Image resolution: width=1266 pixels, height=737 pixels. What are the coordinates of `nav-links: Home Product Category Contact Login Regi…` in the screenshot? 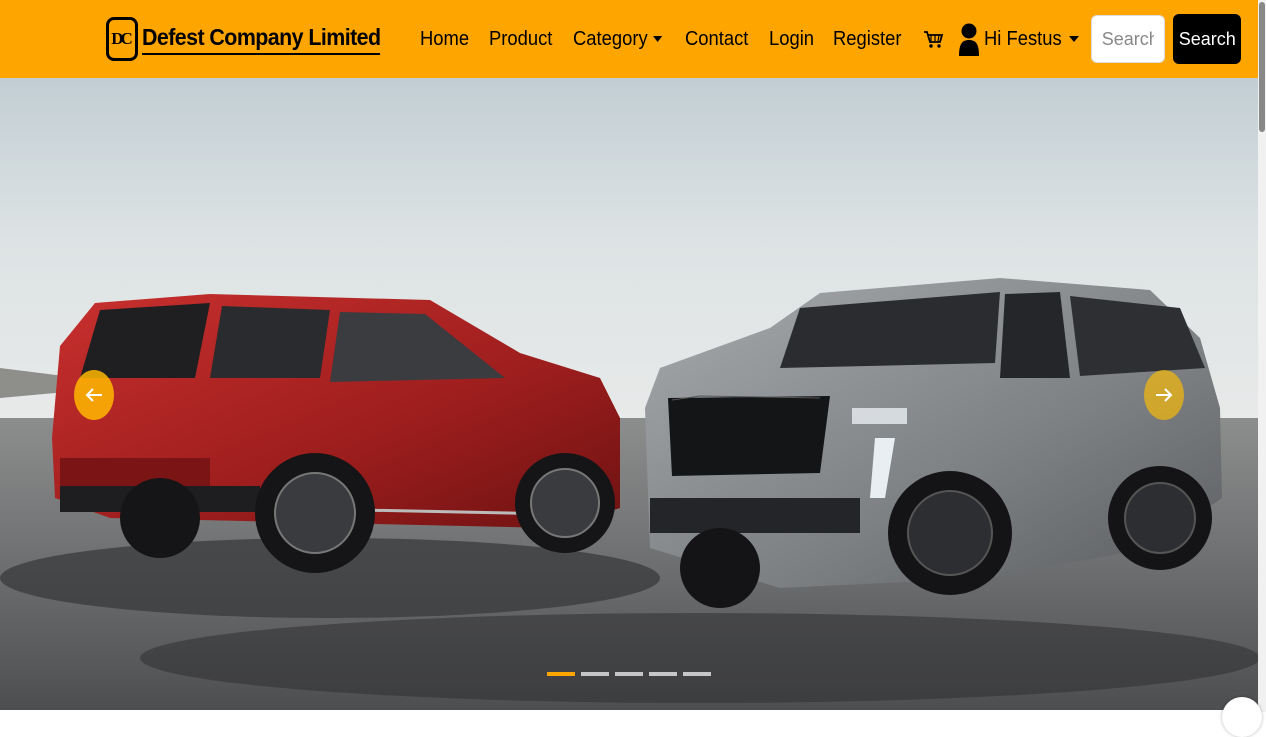 It's located at (830, 39).